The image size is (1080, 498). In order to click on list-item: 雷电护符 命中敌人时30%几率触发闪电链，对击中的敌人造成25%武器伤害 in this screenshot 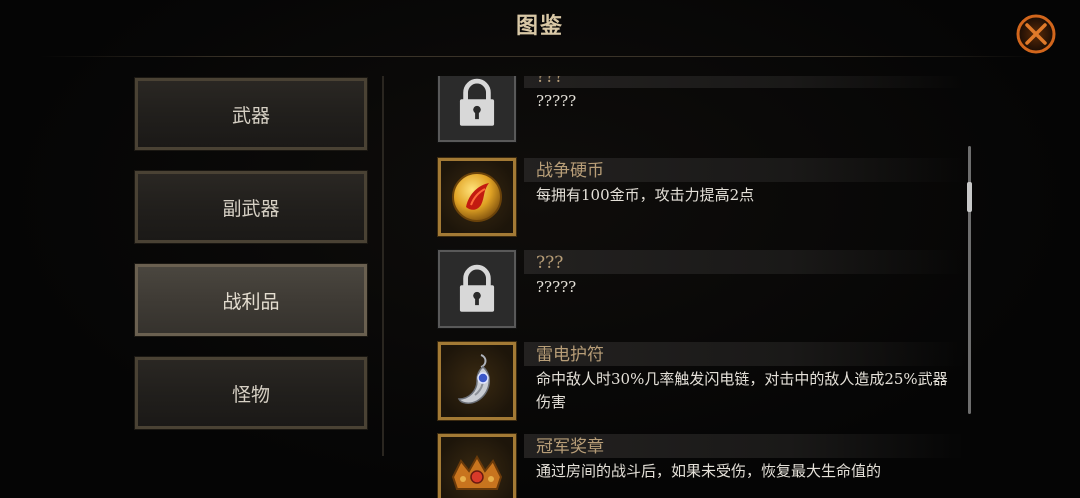, I will do `click(697, 387)`.